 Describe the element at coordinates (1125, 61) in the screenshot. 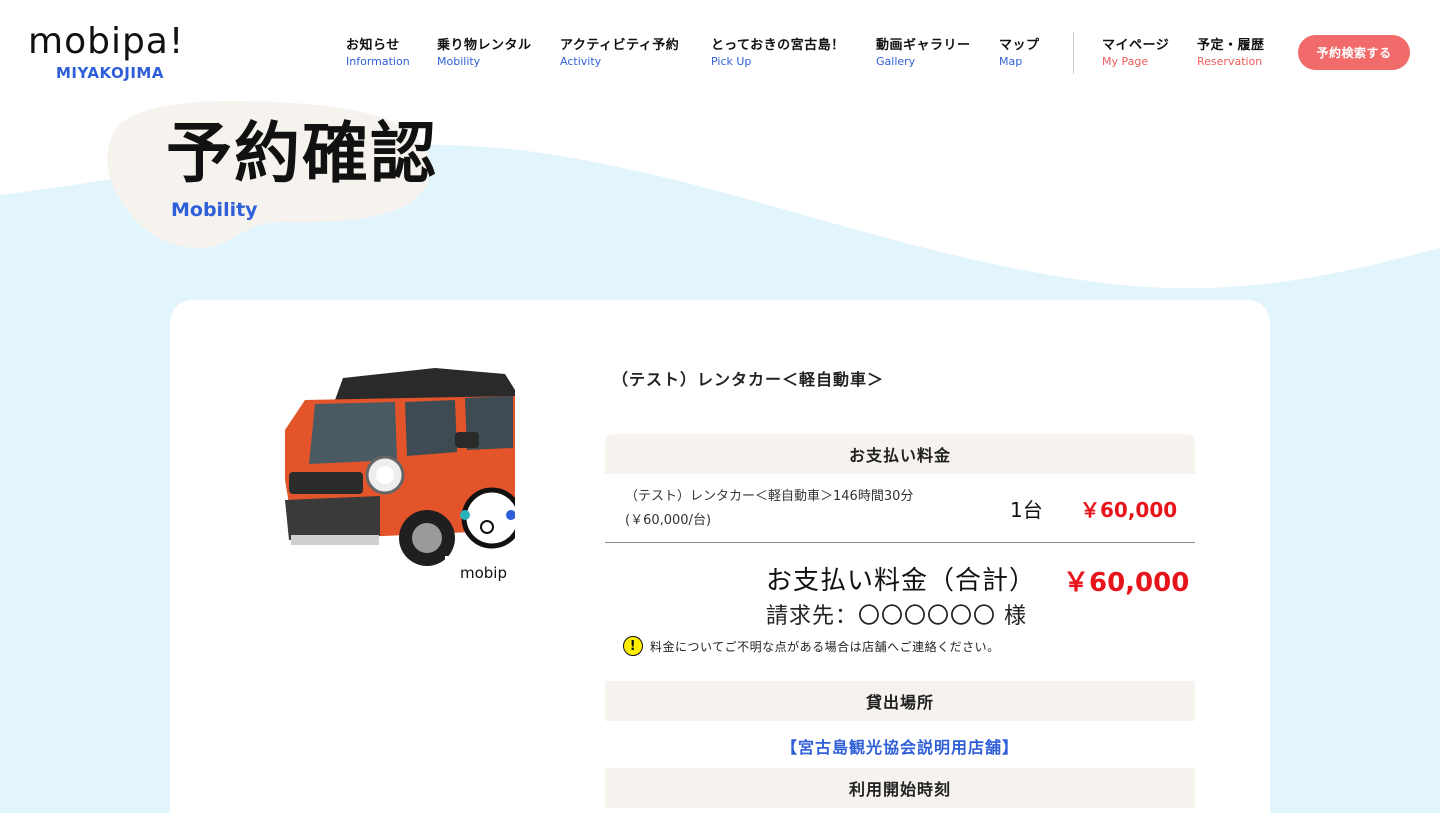

I see `nav-sublabel: My Page` at that location.